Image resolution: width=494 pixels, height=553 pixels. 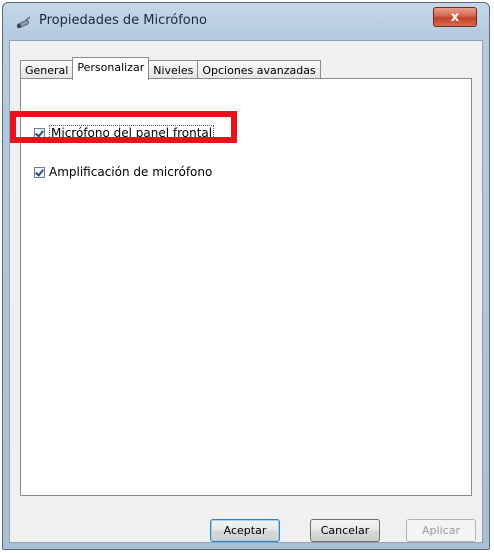 I want to click on mic-boost-label: Amplificación de micrófono, so click(x=131, y=172).